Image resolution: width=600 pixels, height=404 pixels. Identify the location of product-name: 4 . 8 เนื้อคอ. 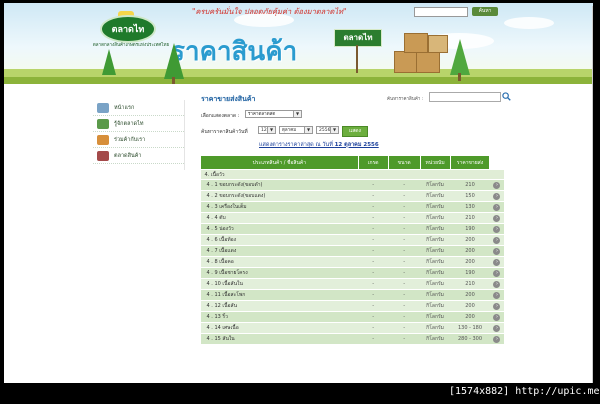
(279, 262).